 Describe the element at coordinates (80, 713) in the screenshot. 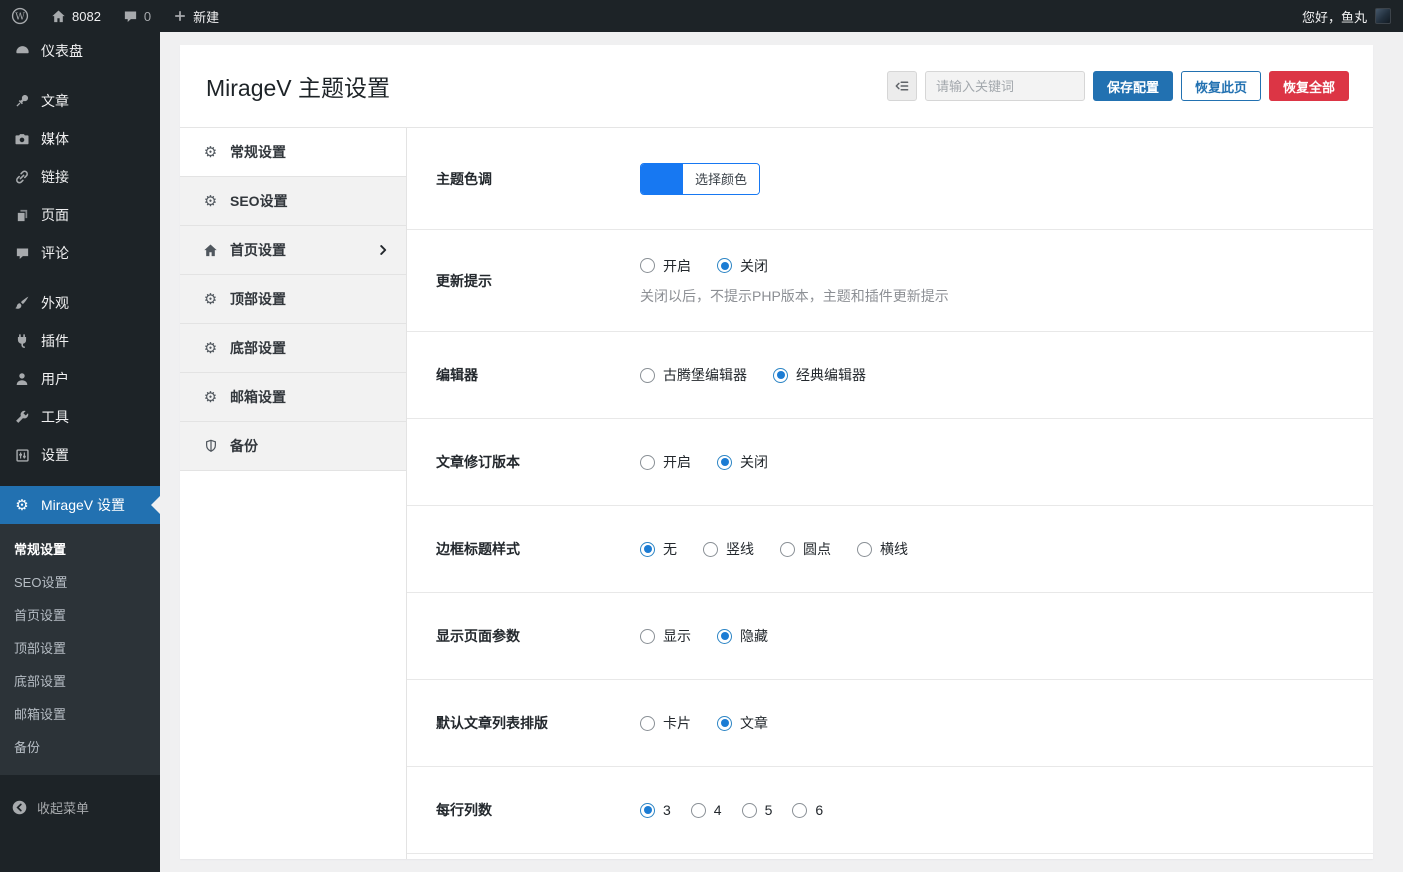

I see `submenu-item-mail: 邮箱设置` at that location.